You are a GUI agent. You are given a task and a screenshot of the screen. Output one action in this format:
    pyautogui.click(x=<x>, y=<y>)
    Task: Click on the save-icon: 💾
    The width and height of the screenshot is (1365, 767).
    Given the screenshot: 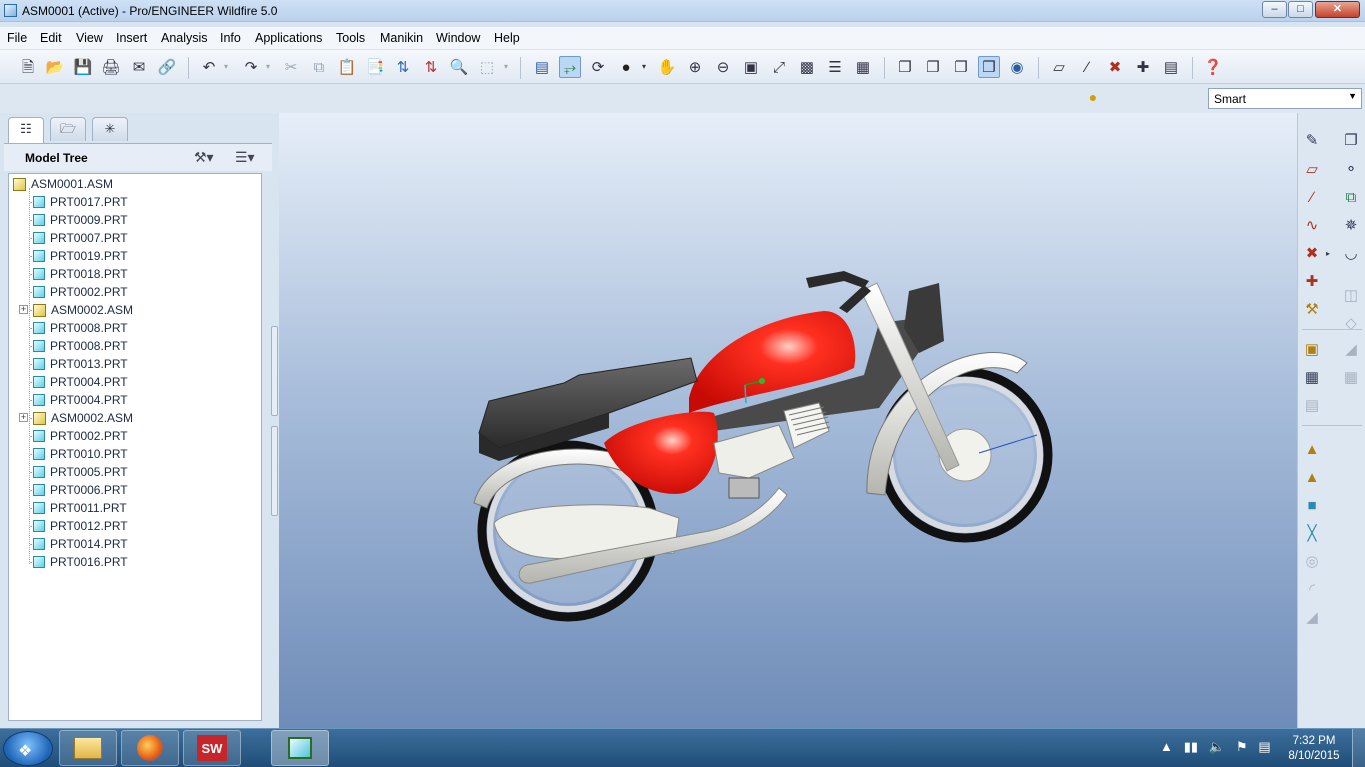 What is the action you would take?
    pyautogui.click(x=83, y=67)
    